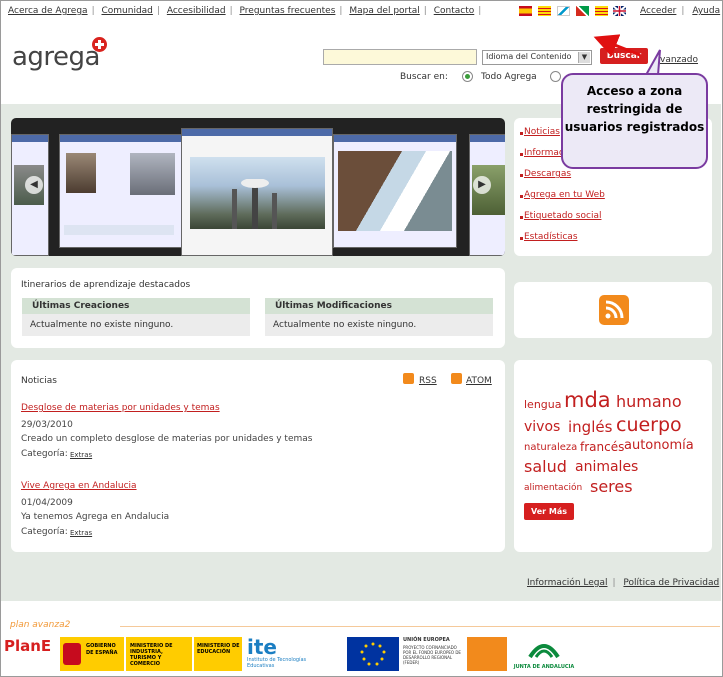 The image size is (723, 677). I want to click on ue-text: UNIÓN EUROPEA, so click(426, 640).